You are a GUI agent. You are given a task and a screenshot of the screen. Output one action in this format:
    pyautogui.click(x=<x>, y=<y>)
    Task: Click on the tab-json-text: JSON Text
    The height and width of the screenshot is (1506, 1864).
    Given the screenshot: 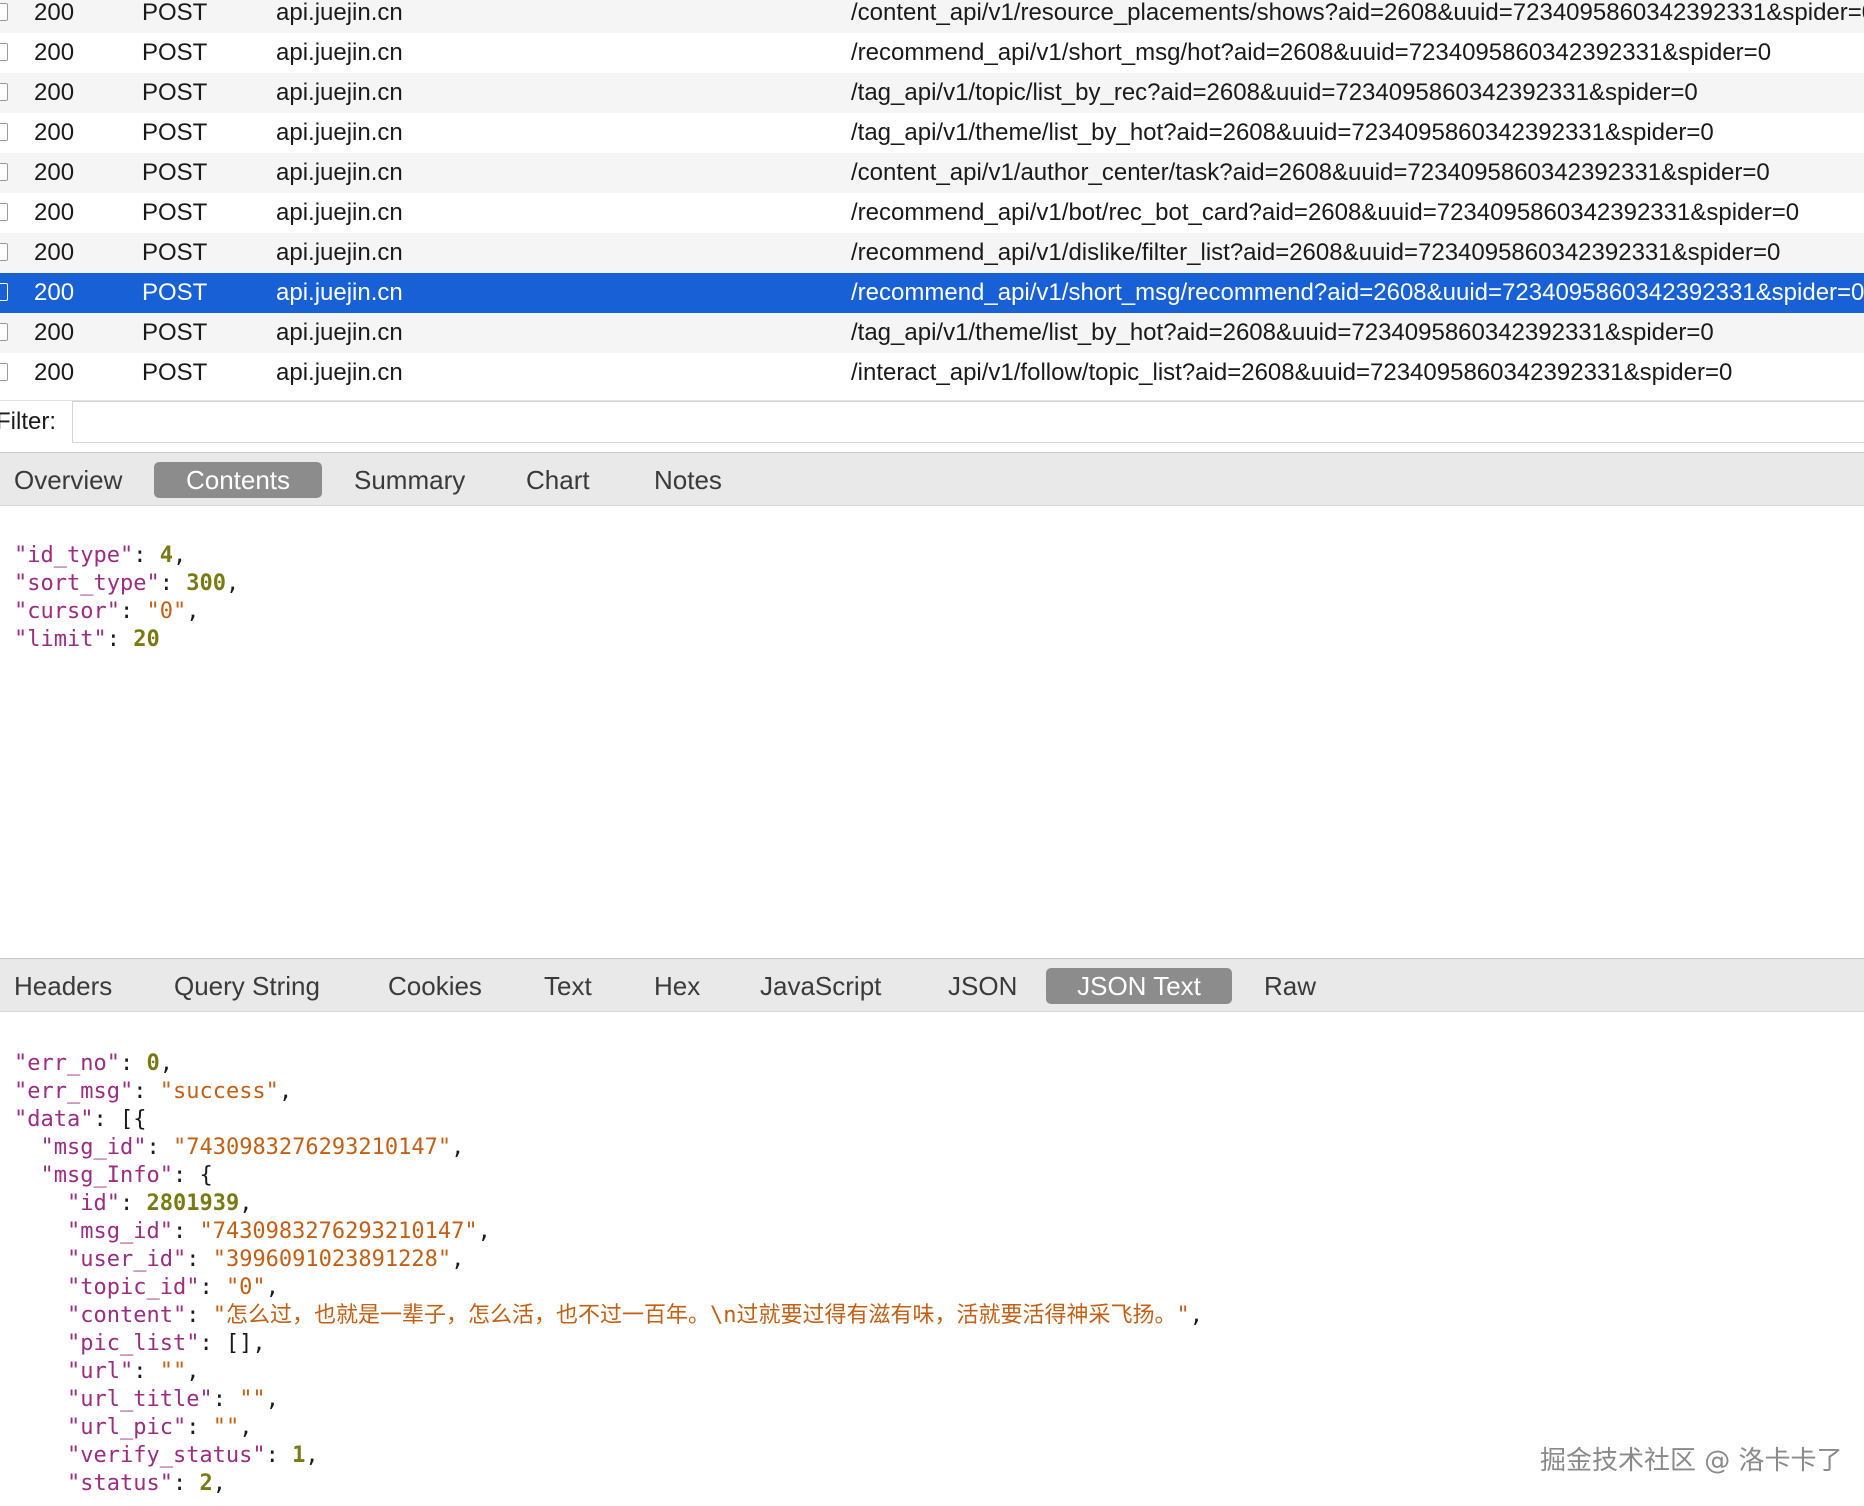 What is the action you would take?
    pyautogui.click(x=1139, y=986)
    